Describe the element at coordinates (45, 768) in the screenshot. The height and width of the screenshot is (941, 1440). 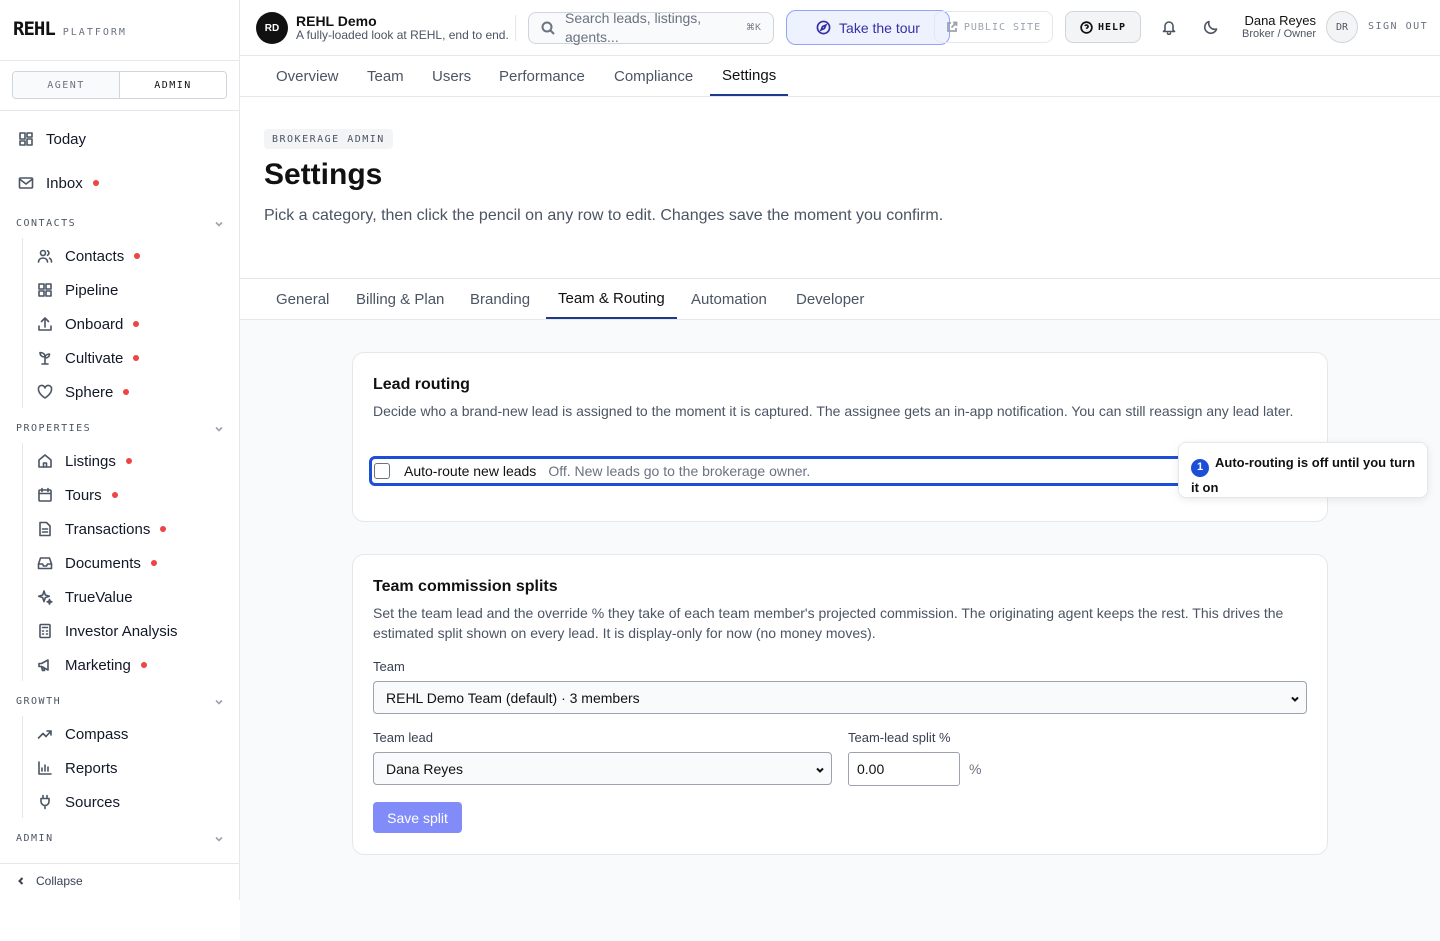
I see `bar-chart-icon` at that location.